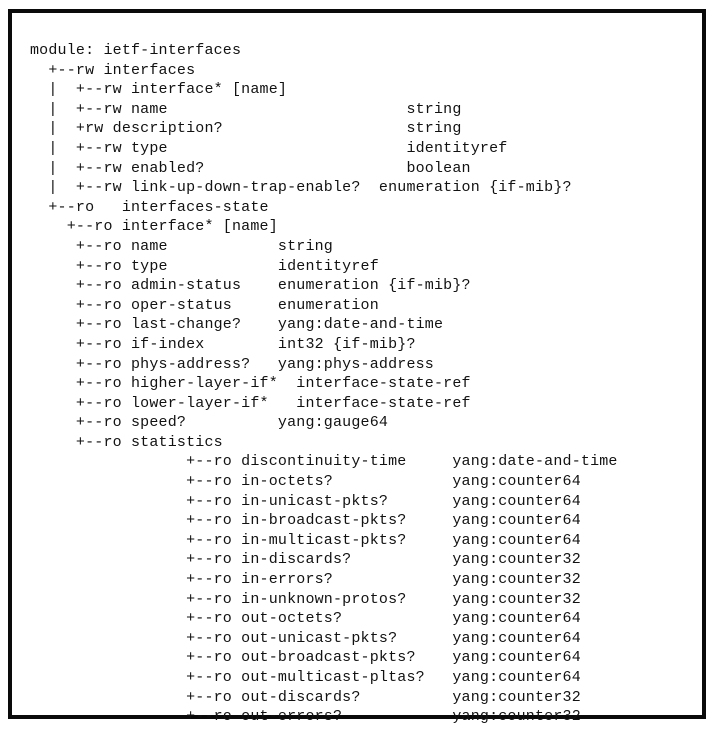  Describe the element at coordinates (305, 560) in the screenshot. I see `tree-node-line: +--ro in-discards? yang:counter32` at that location.